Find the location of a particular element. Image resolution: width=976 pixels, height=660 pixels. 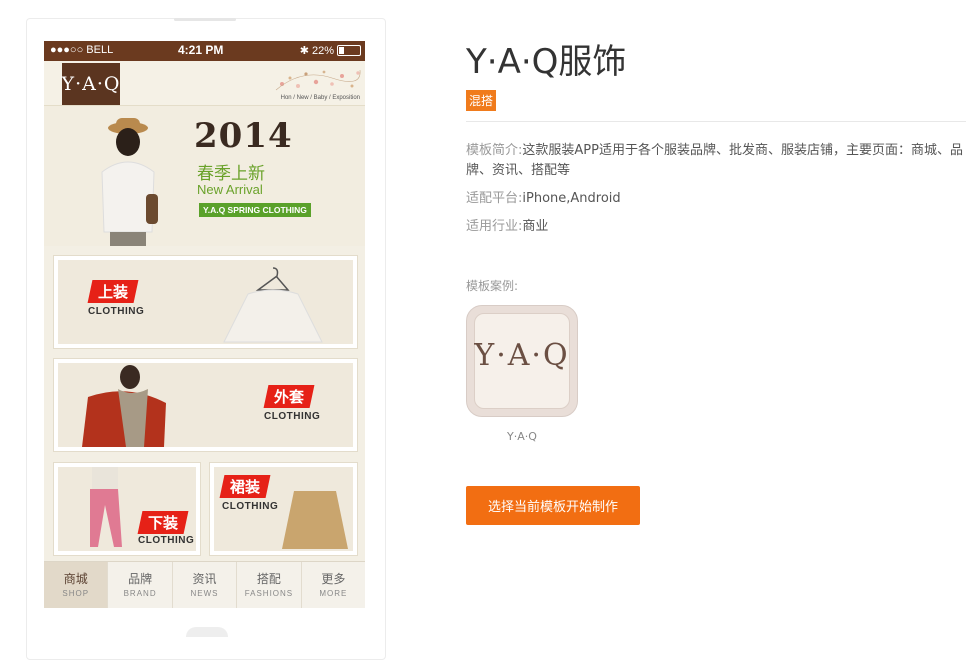

phone-home-indicator is located at coordinates (207, 632).